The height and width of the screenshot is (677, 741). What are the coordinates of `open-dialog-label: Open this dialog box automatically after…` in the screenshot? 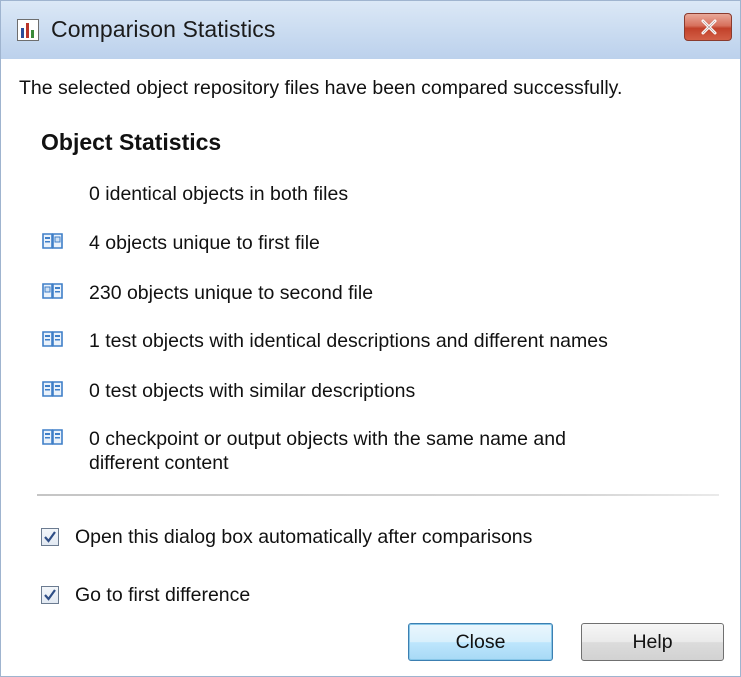 It's located at (303, 537).